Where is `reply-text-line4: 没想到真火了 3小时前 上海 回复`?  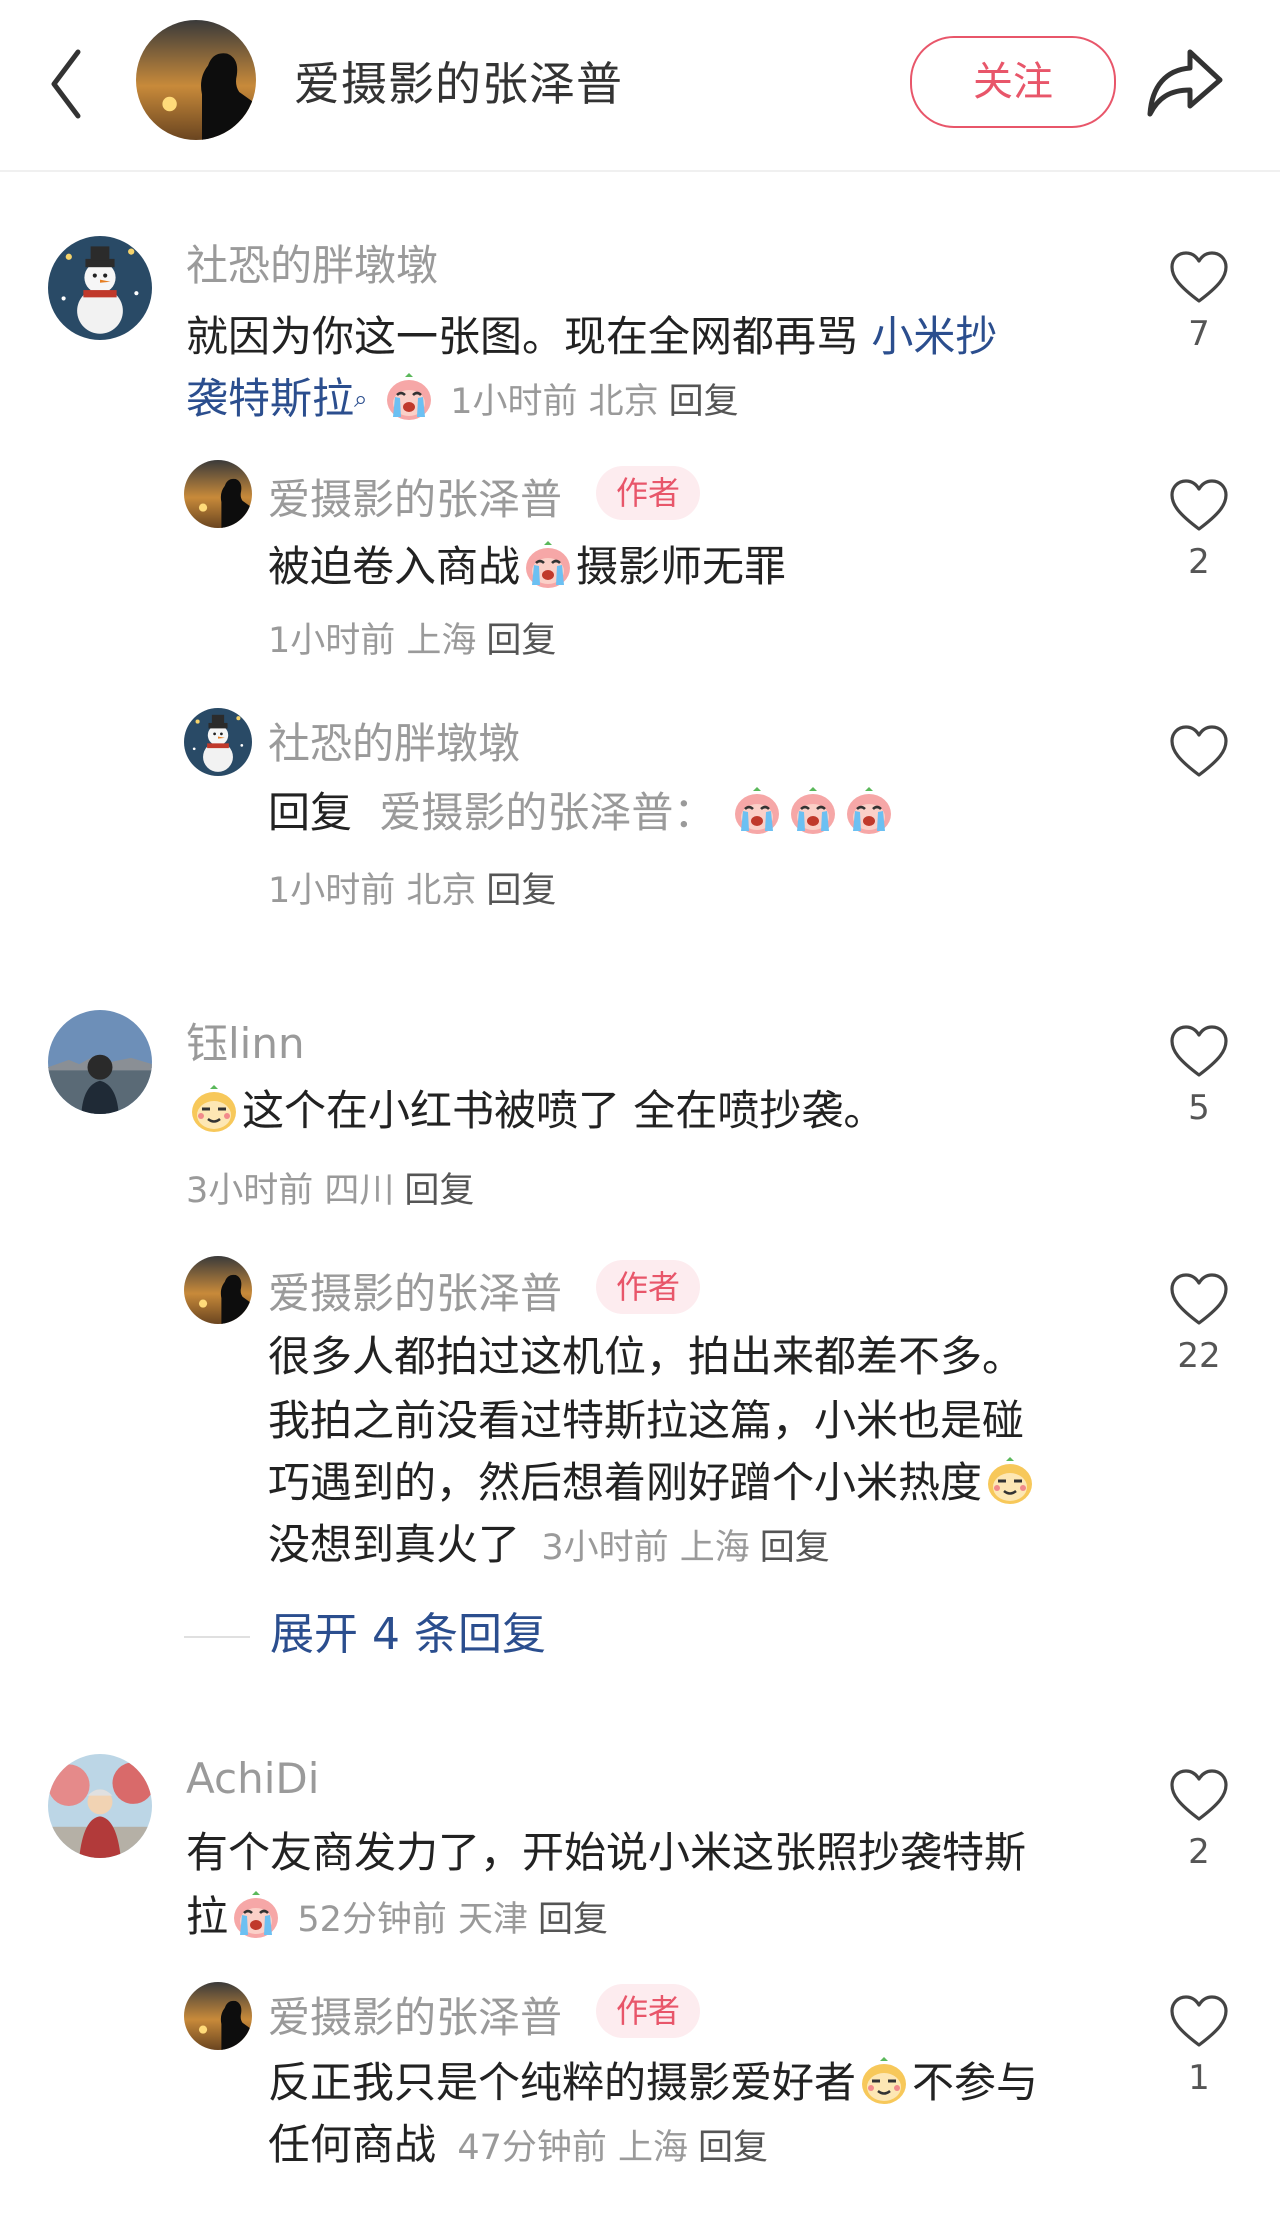 reply-text-line4: 没想到真火了 3小时前 上海 回复 is located at coordinates (549, 1544).